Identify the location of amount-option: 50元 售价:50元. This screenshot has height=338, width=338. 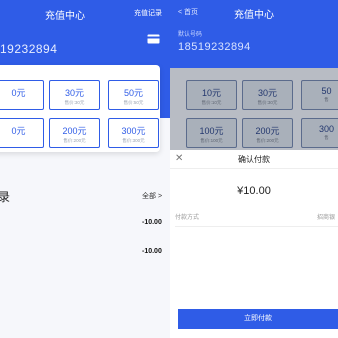
(133, 95).